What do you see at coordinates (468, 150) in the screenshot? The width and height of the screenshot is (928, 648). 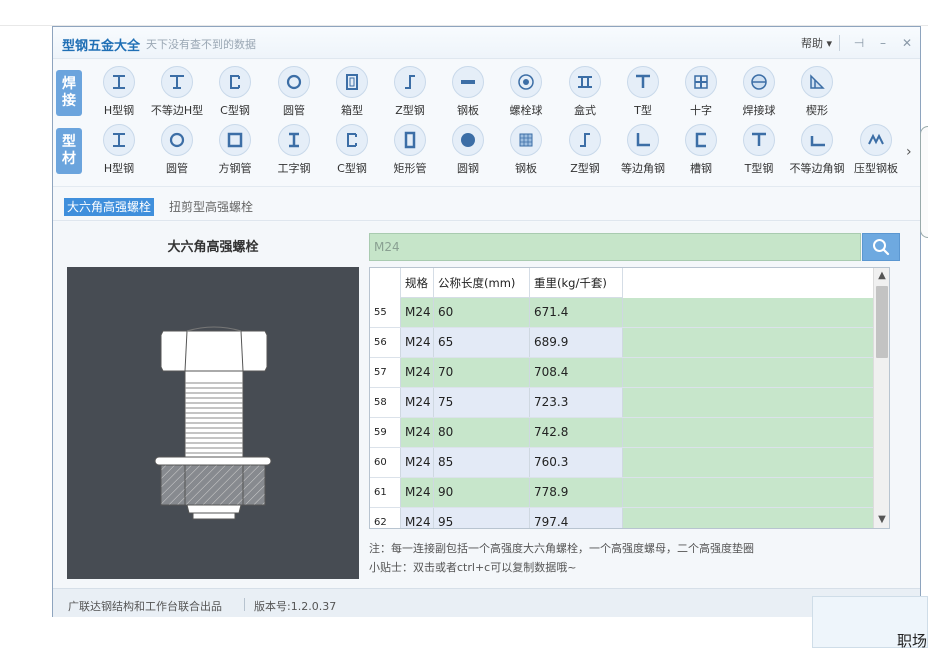 I see `profiles-tool-6: 圆钢` at bounding box center [468, 150].